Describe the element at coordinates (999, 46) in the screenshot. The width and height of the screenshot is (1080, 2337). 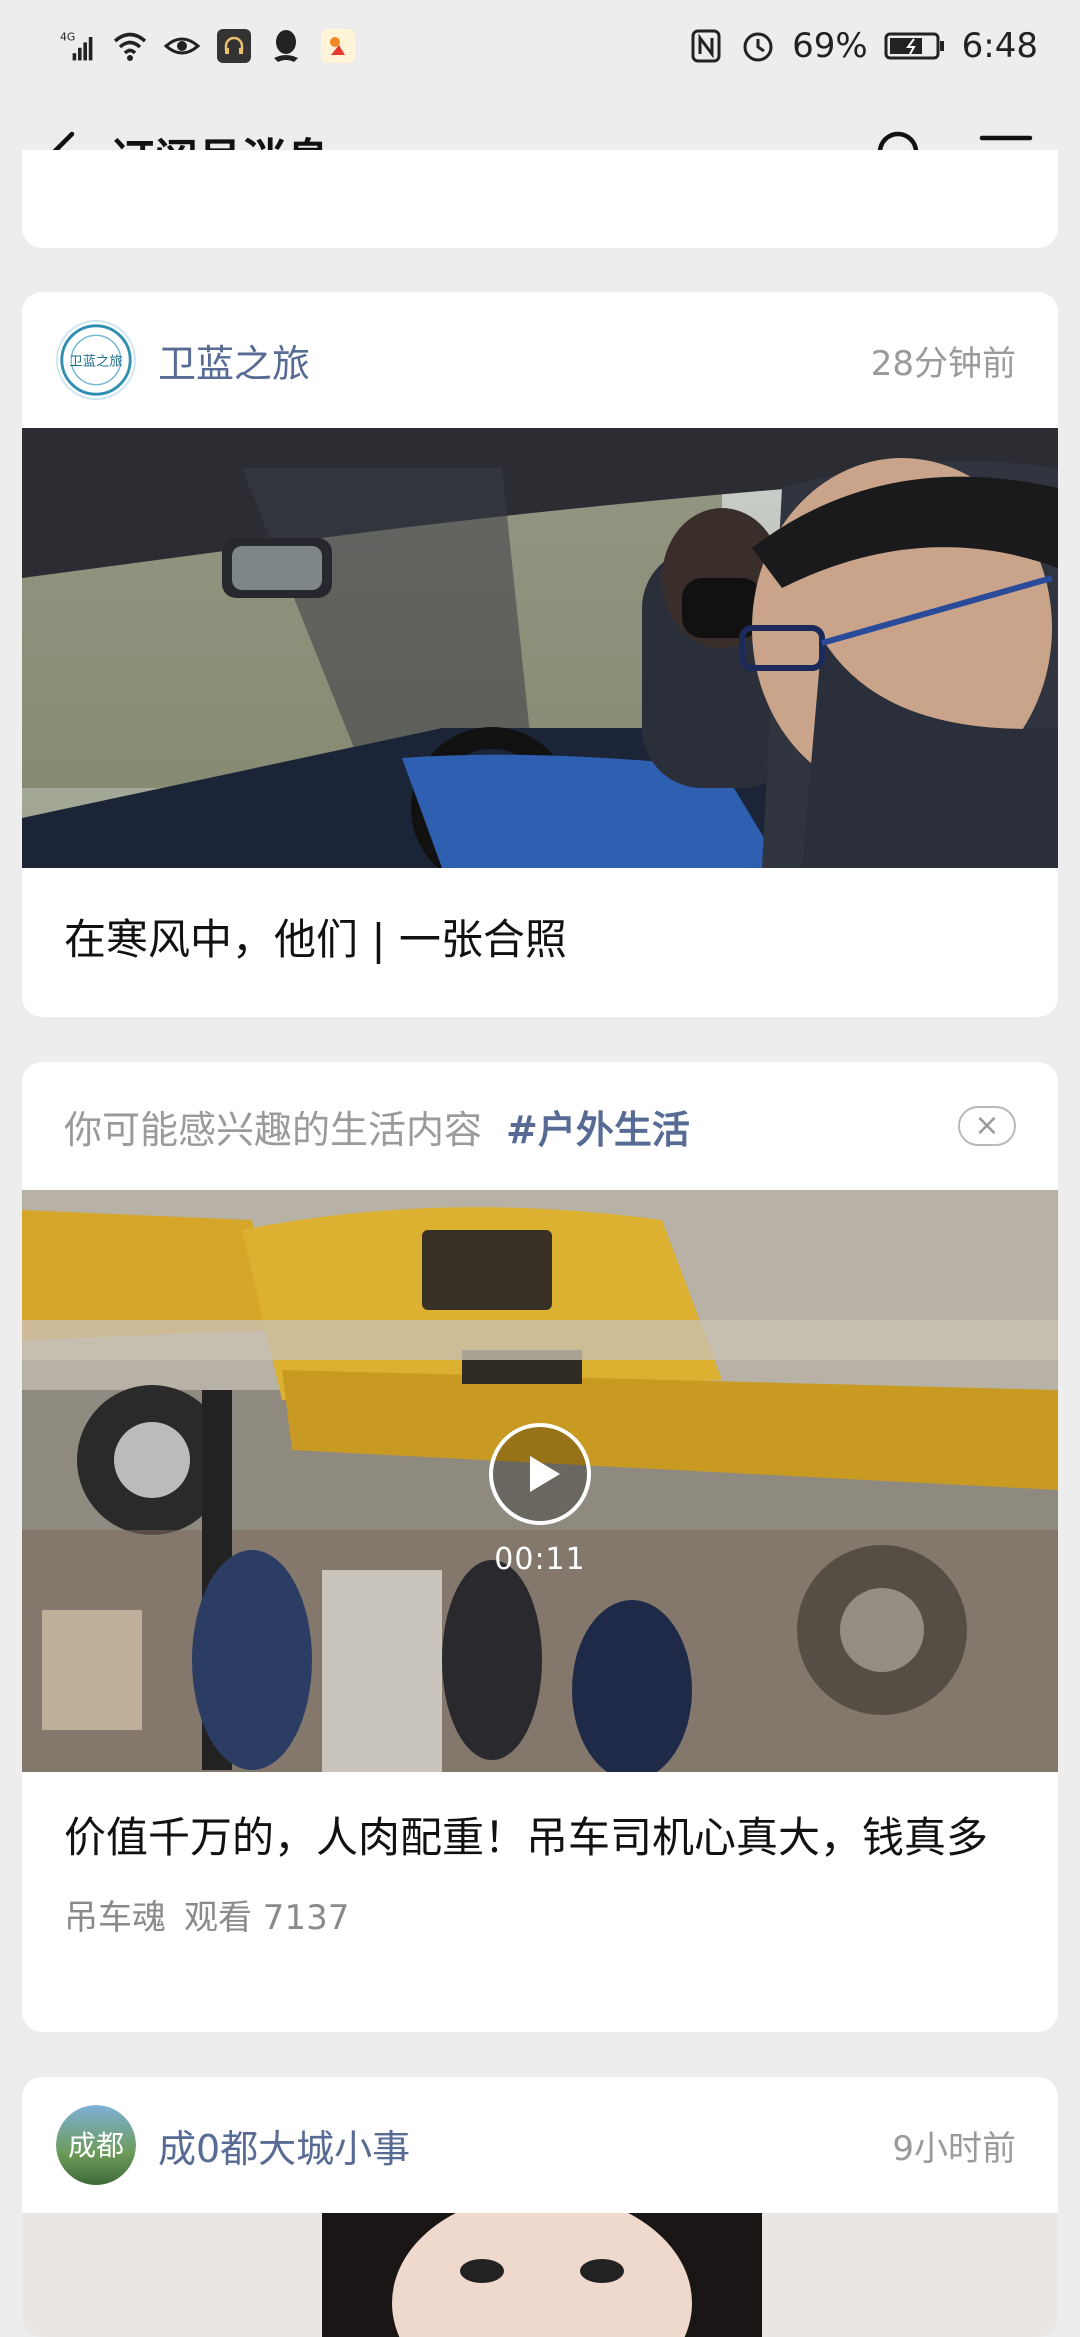
I see `clock-time: 6:48` at that location.